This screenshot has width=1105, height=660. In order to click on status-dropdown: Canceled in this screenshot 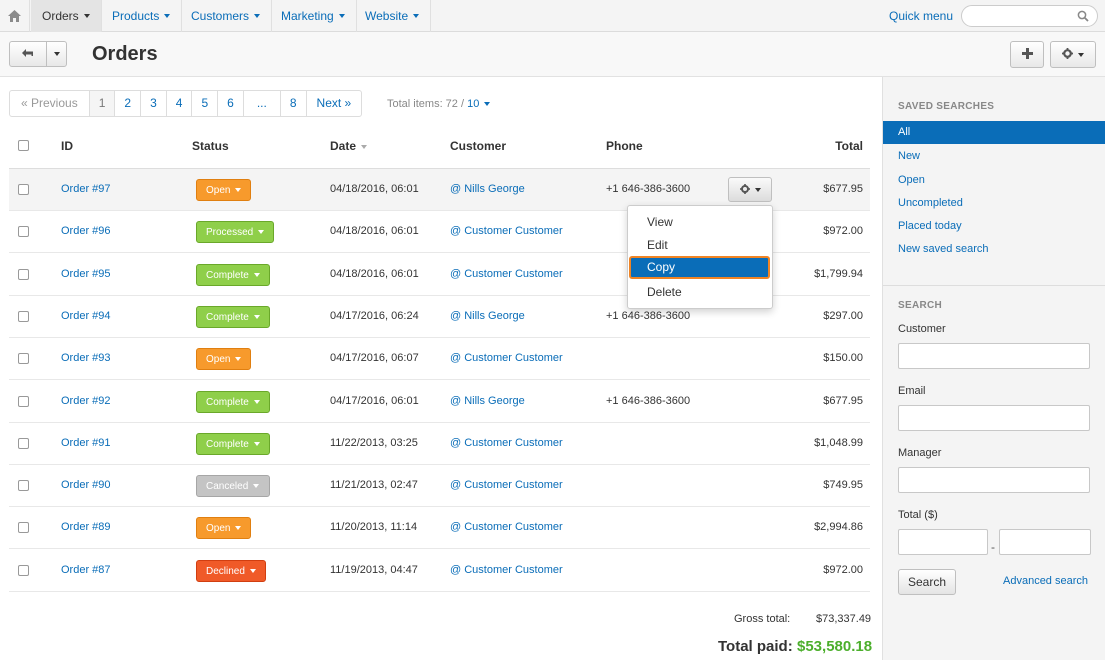, I will do `click(233, 486)`.